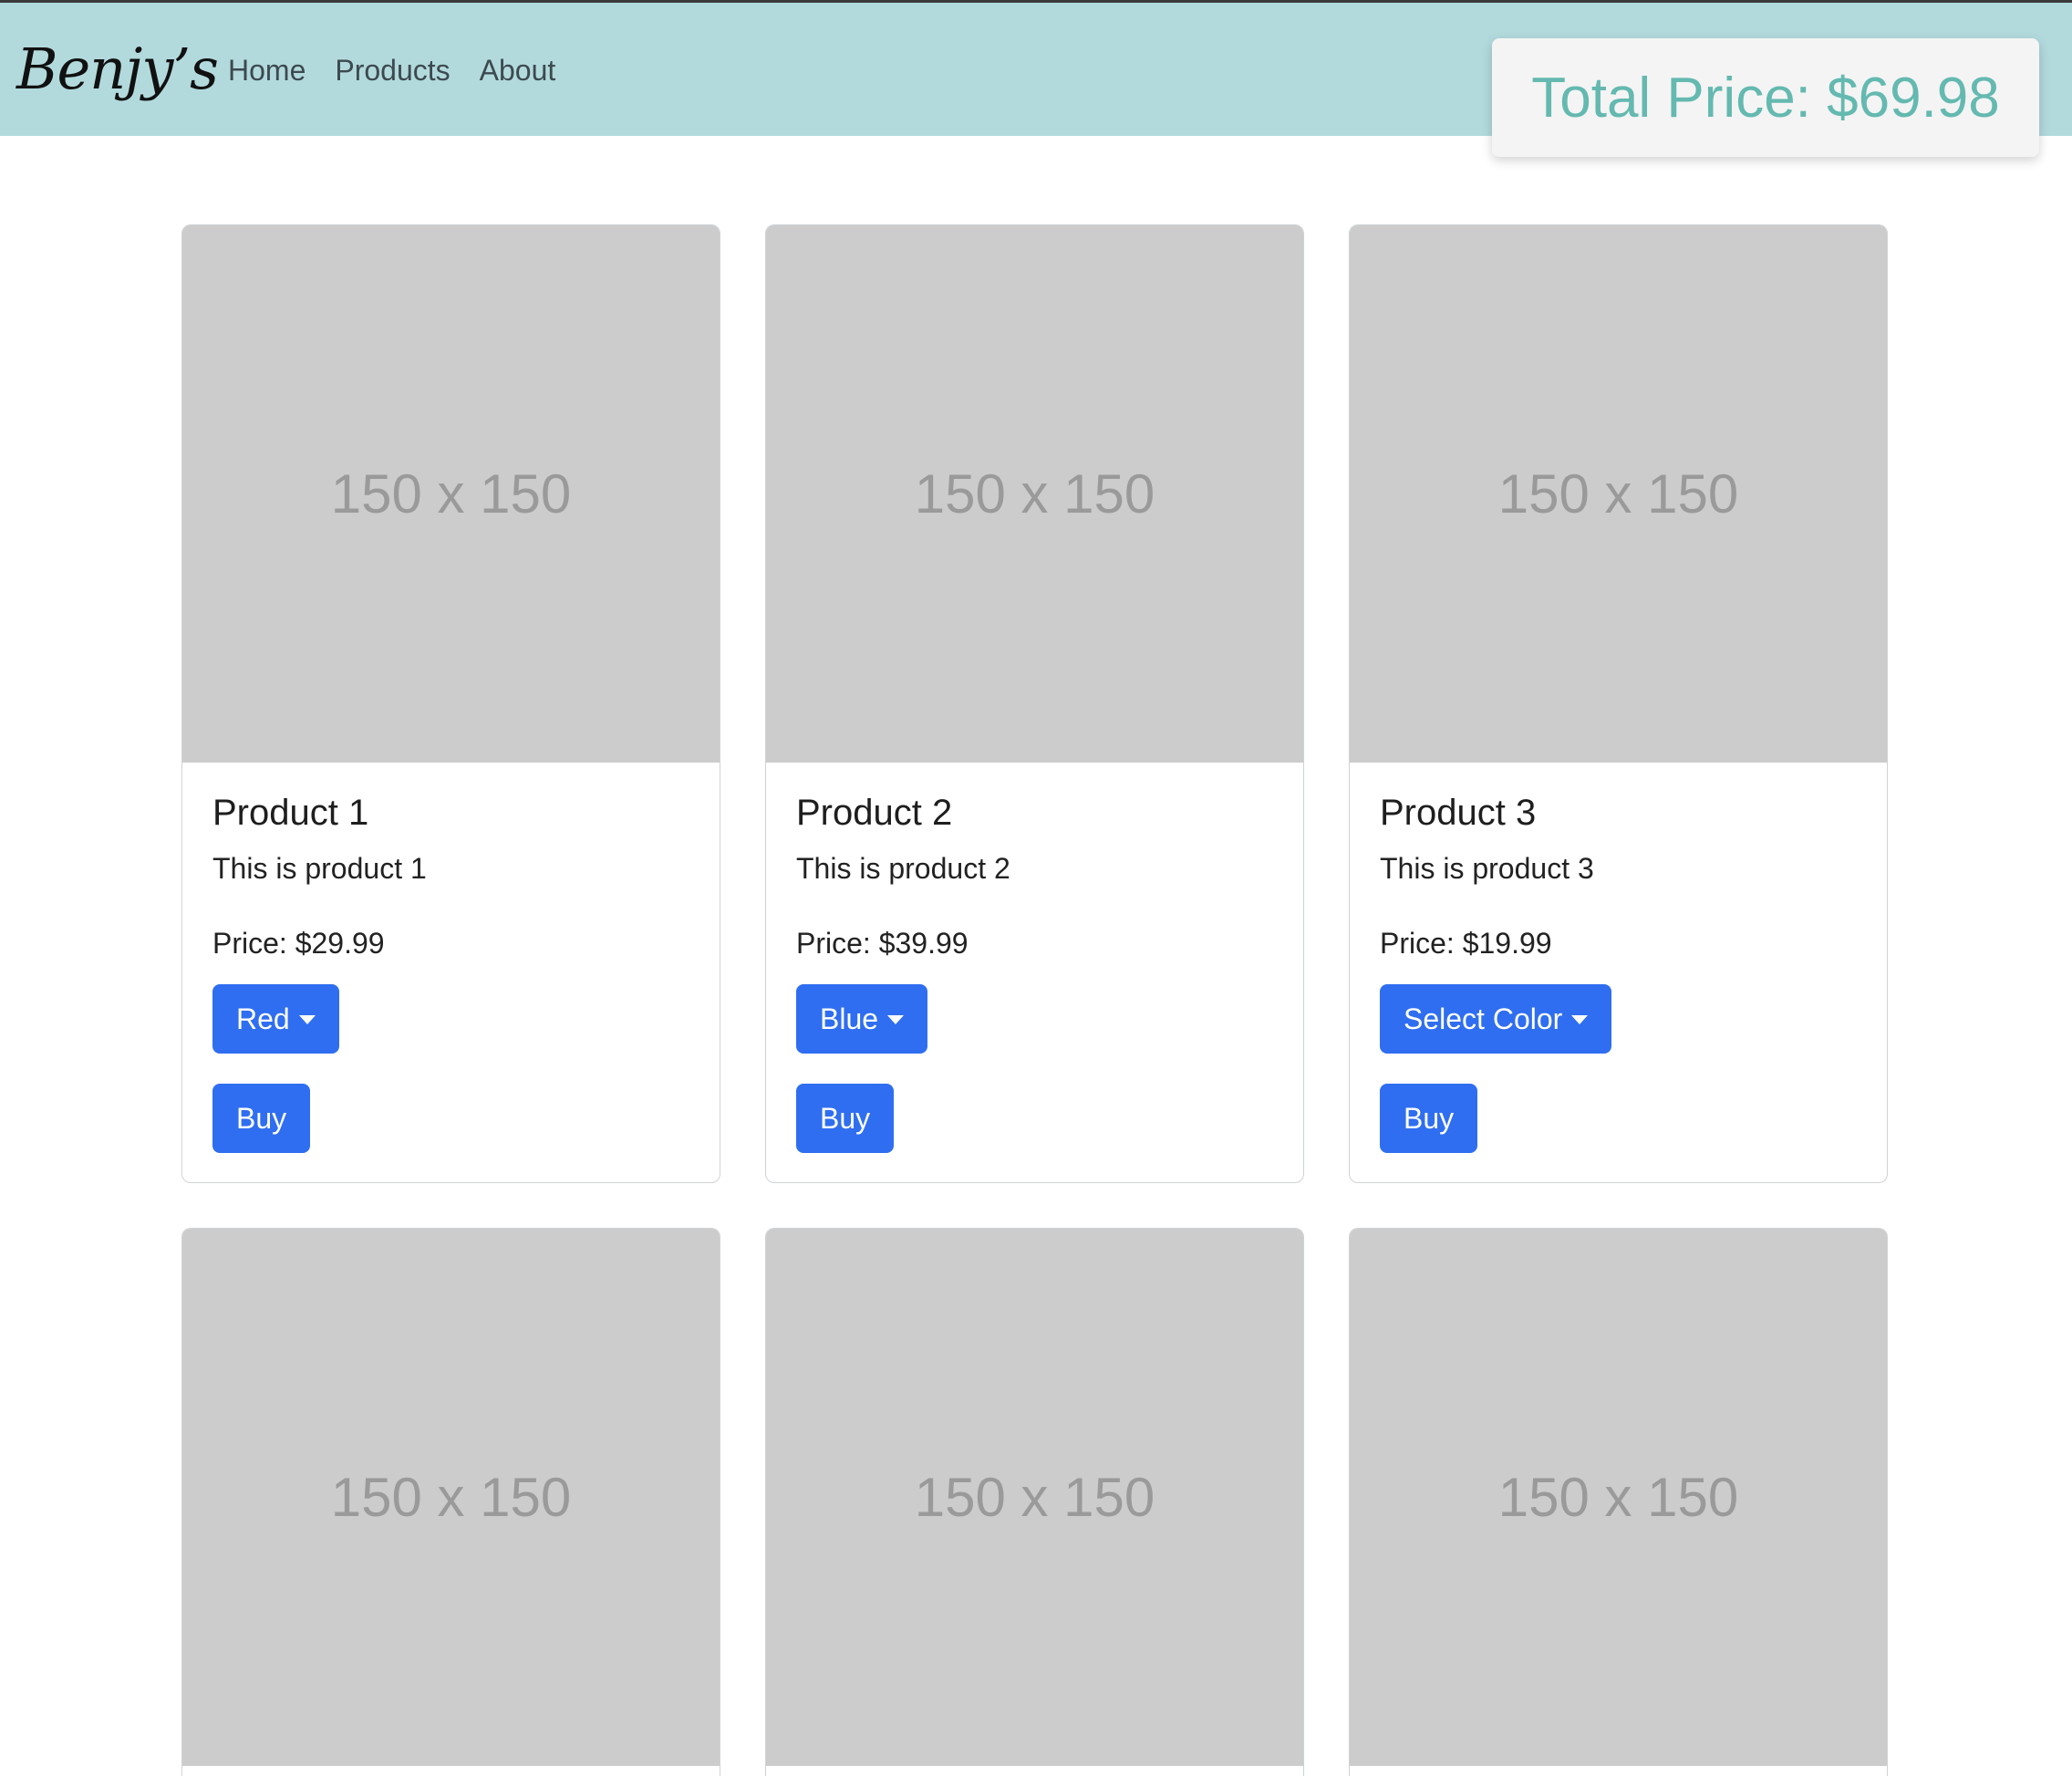  Describe the element at coordinates (903, 869) in the screenshot. I see `product-description: This is product 2` at that location.